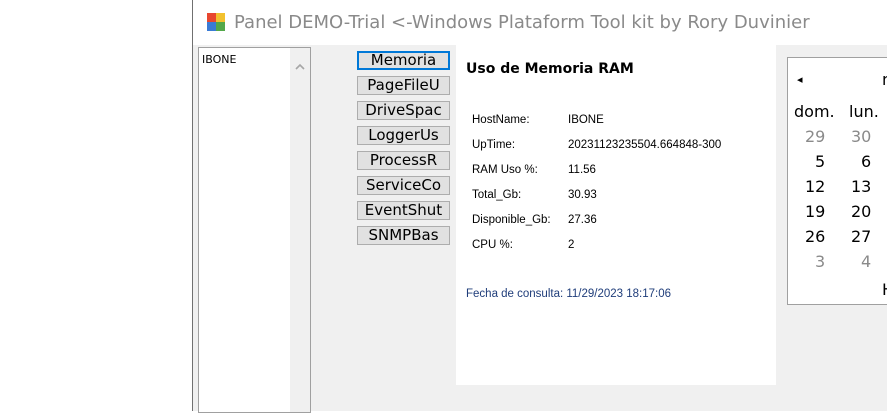 The height and width of the screenshot is (413, 887). Describe the element at coordinates (861, 136) in the screenshot. I see `calendar-day: 30` at that location.